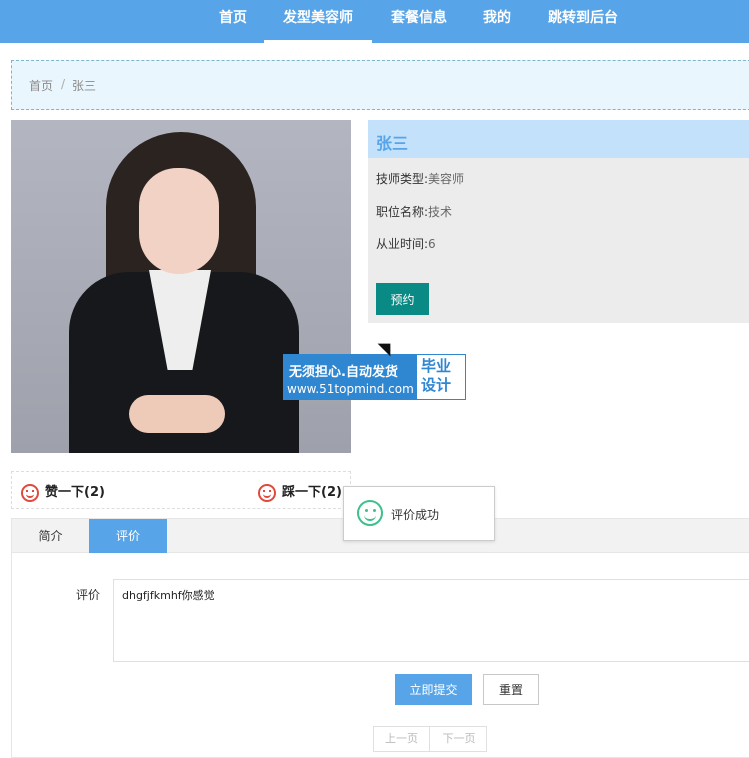  What do you see at coordinates (50, 536) in the screenshot?
I see `tab-intro: 简介` at bounding box center [50, 536].